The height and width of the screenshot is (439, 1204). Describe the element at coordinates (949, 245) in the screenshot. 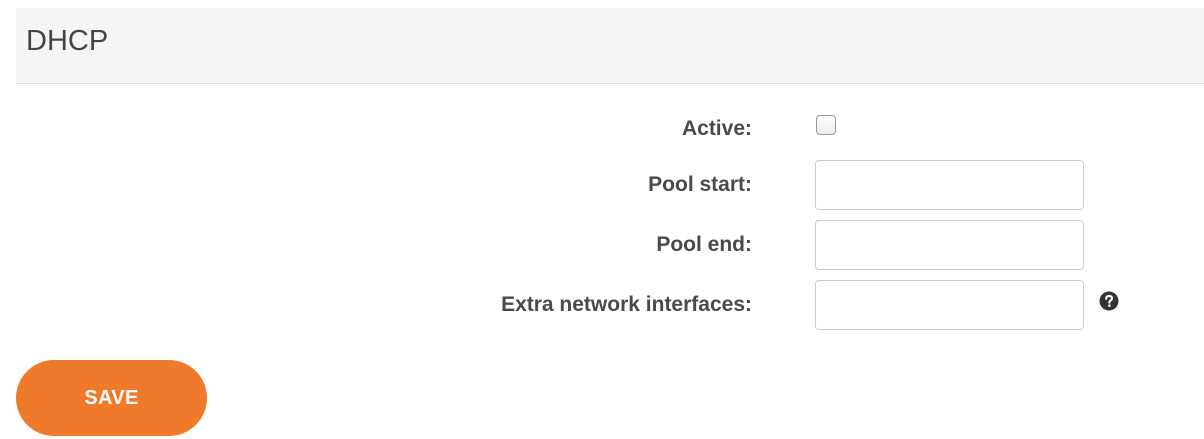

I see `pool-end-input` at that location.